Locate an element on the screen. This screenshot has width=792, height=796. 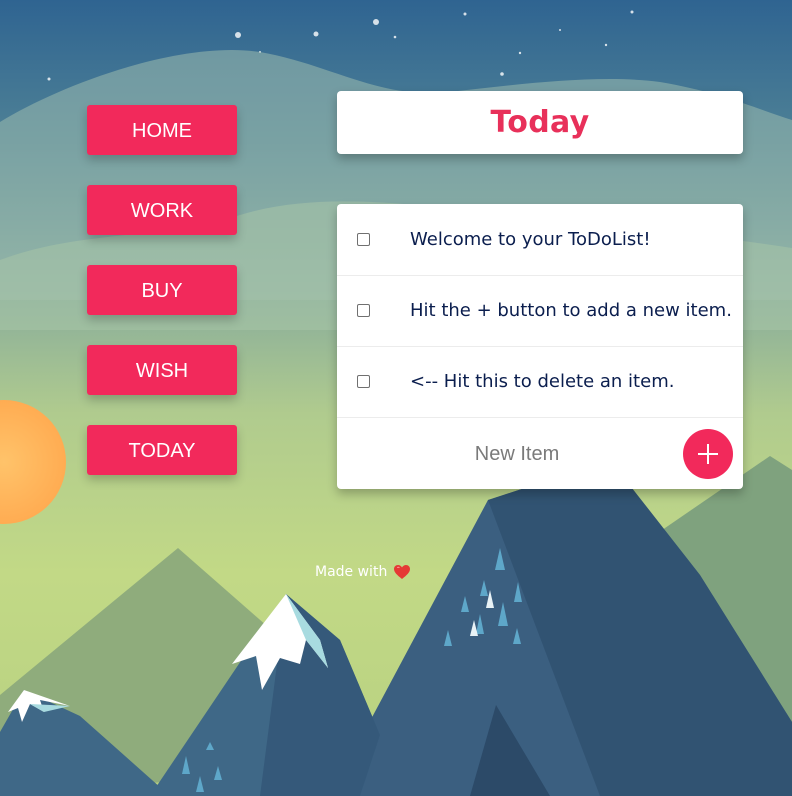
new-item-input is located at coordinates (517, 454).